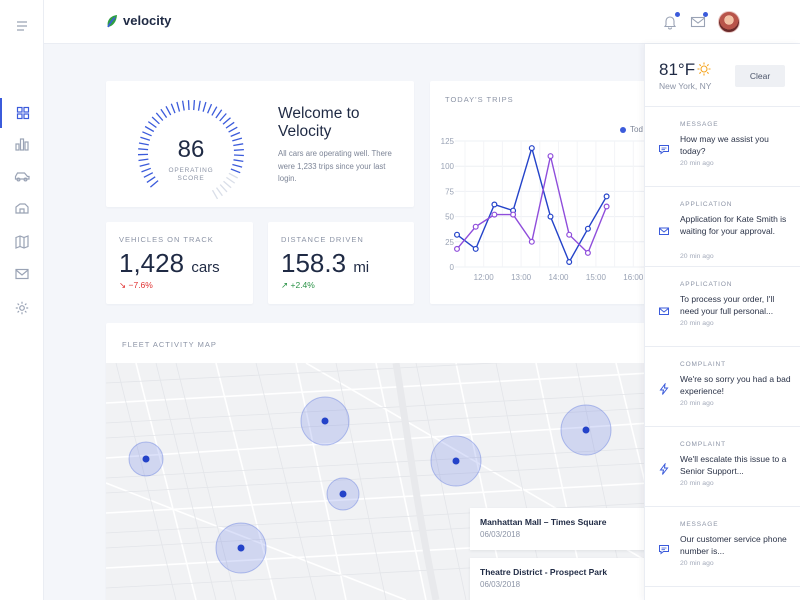  Describe the element at coordinates (706, 284) in the screenshot. I see `notification-type: APPLICATION` at that location.